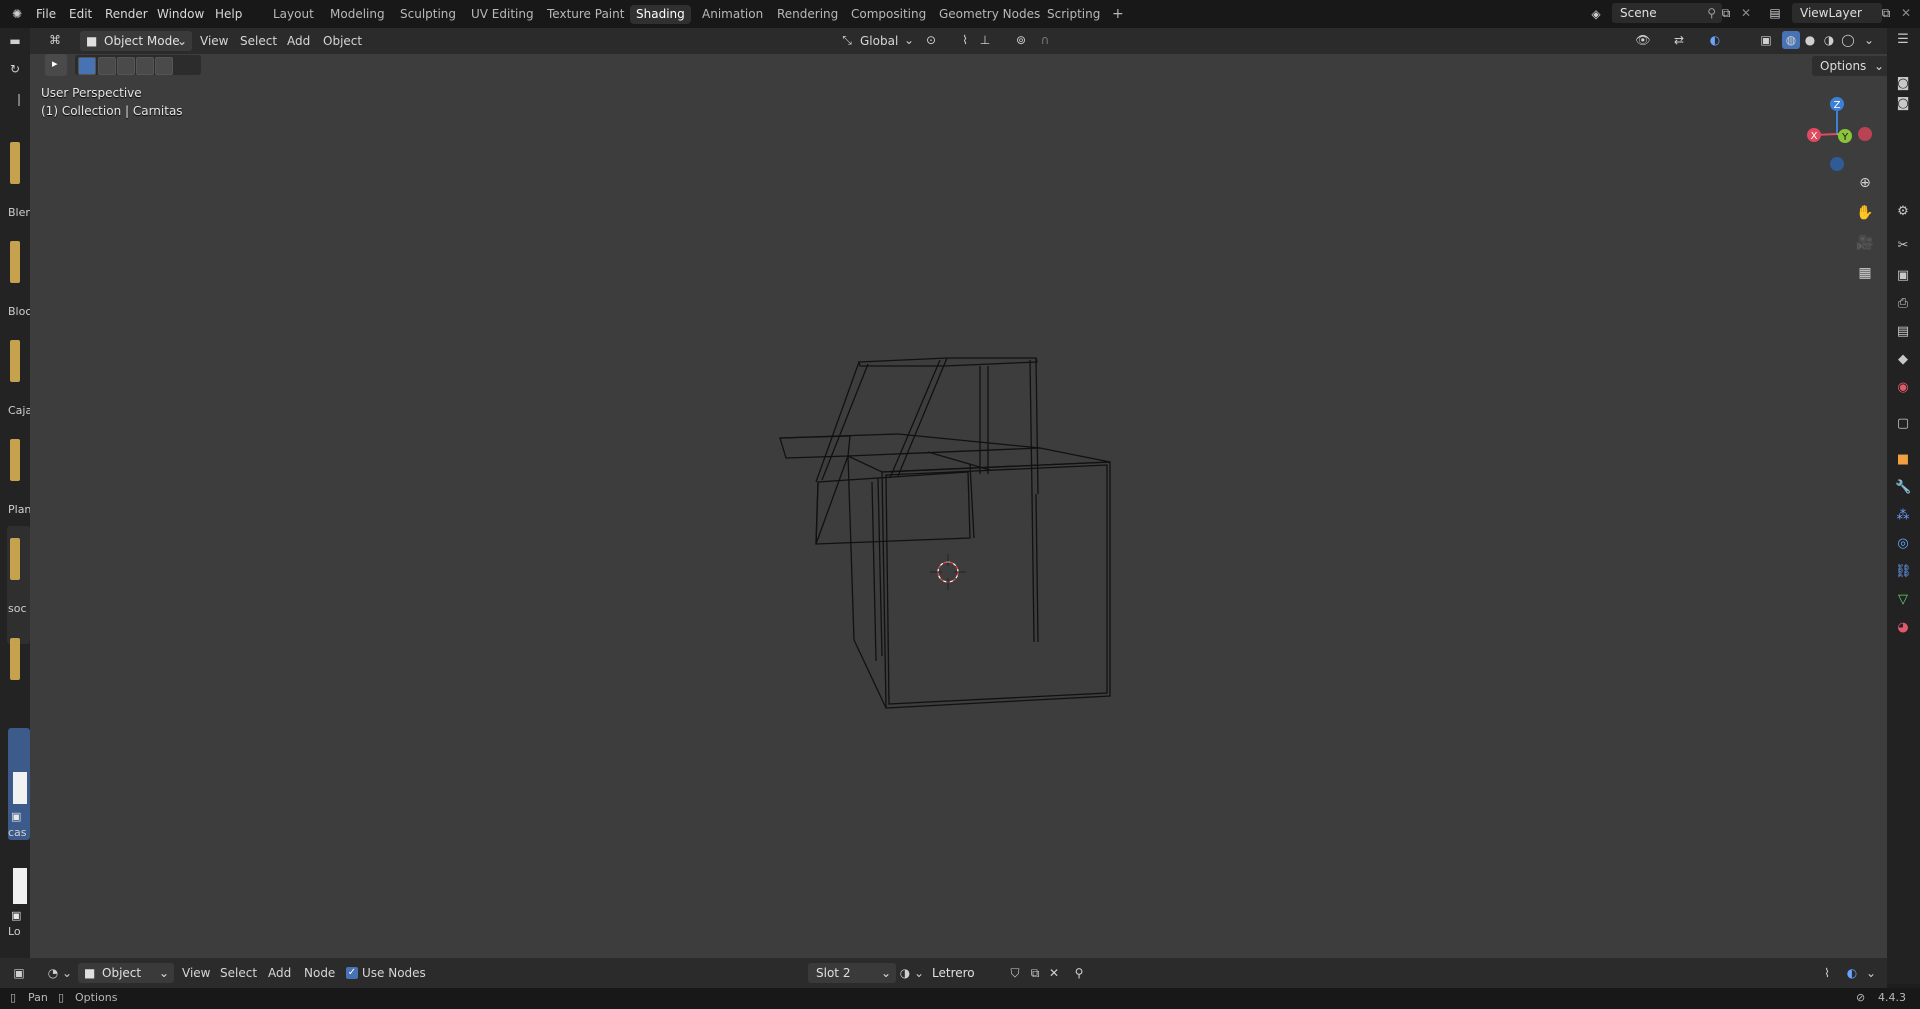 Image resolution: width=1920 pixels, height=1009 pixels. I want to click on world-properties-icon: ◉, so click(1903, 388).